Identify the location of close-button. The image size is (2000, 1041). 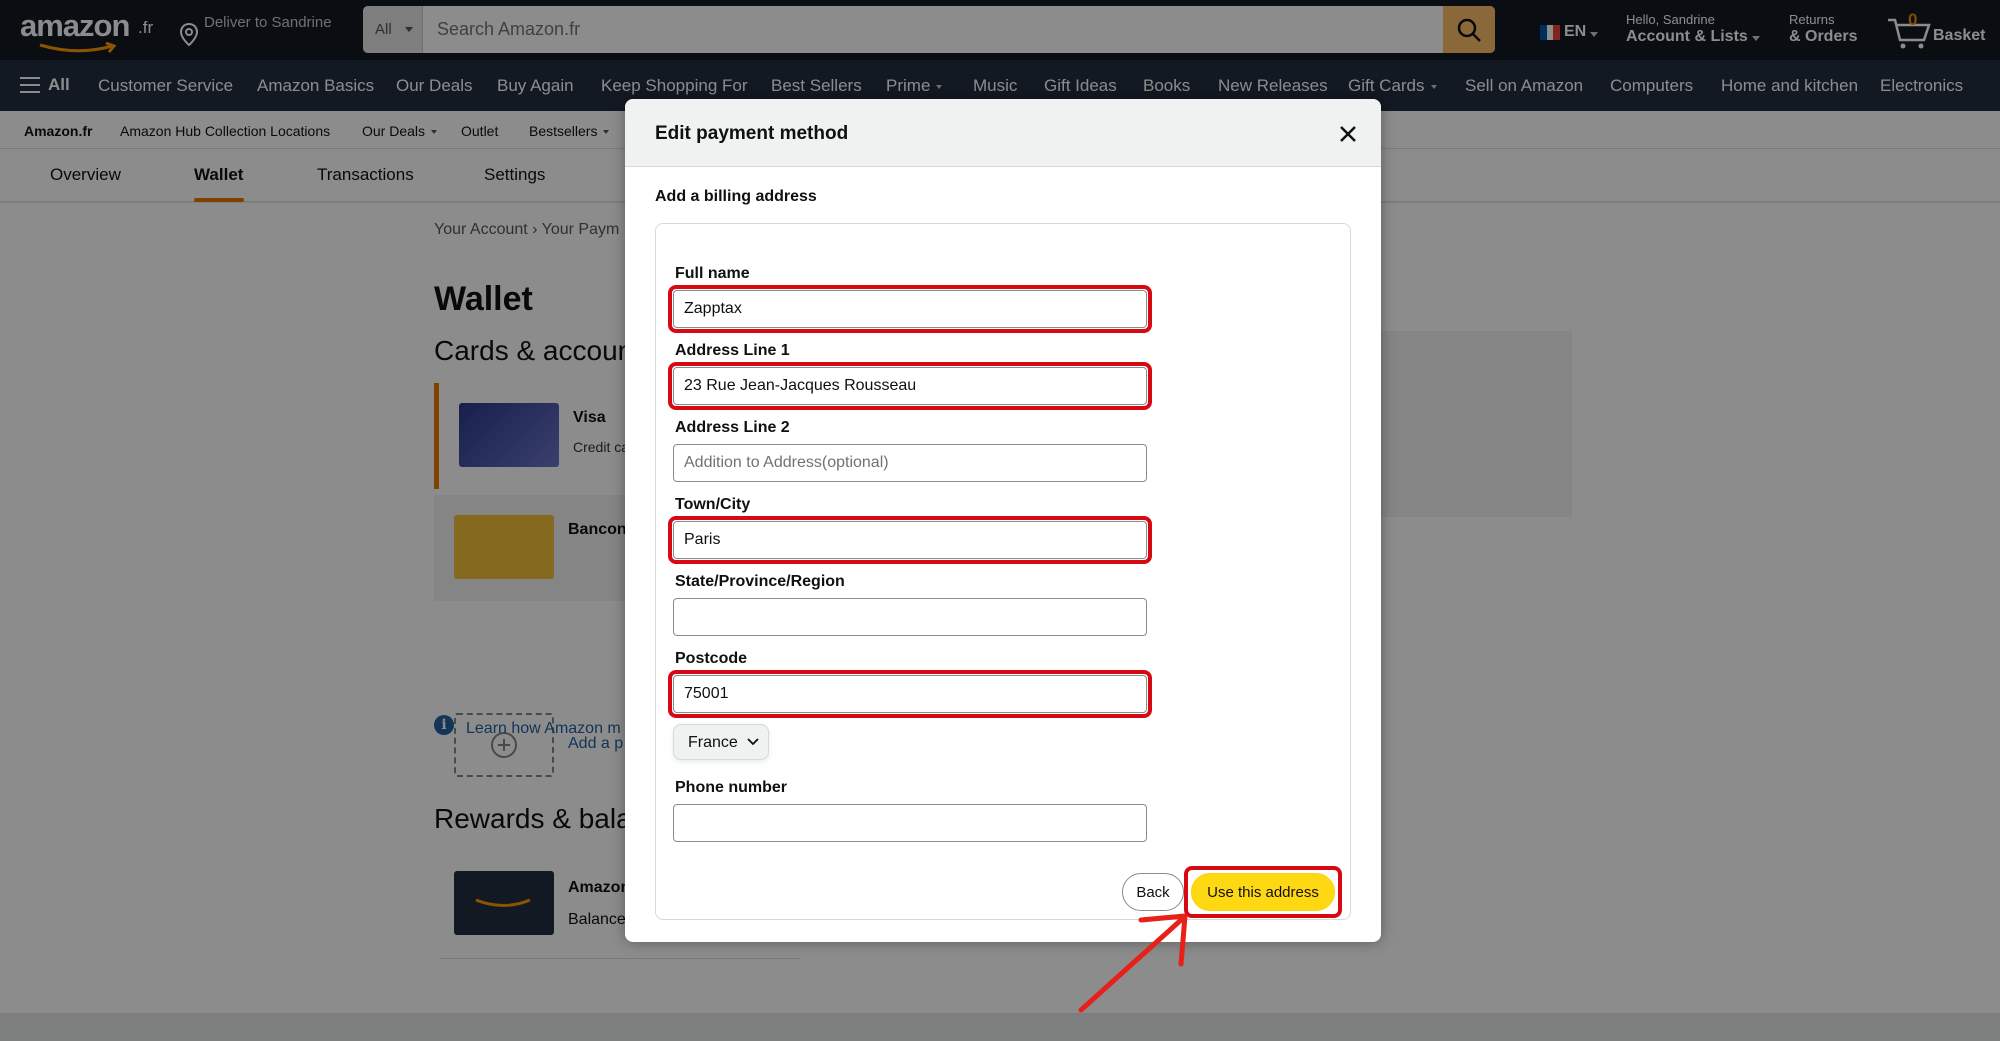
(1348, 134).